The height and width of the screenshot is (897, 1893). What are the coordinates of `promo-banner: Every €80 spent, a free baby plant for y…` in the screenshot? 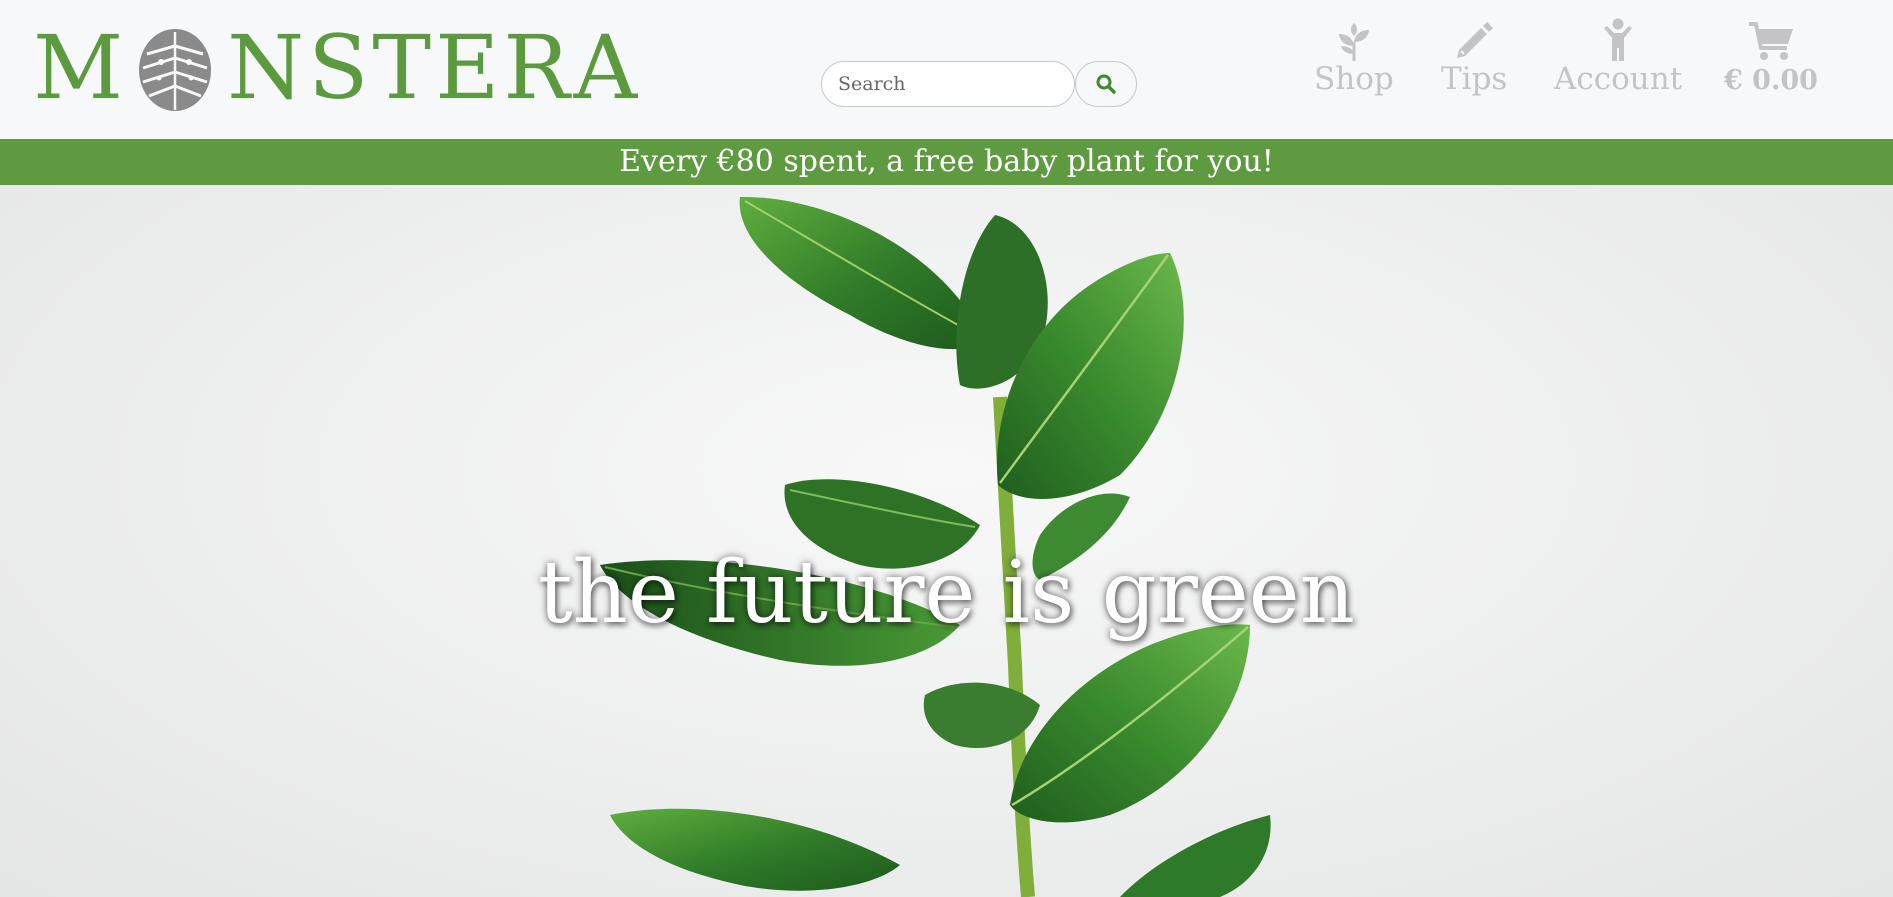 It's located at (946, 162).